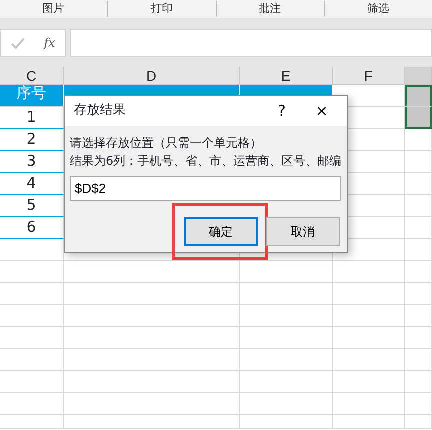 Image resolution: width=432 pixels, height=430 pixels. What do you see at coordinates (221, 231) in the screenshot?
I see `ok-button: 确定` at bounding box center [221, 231].